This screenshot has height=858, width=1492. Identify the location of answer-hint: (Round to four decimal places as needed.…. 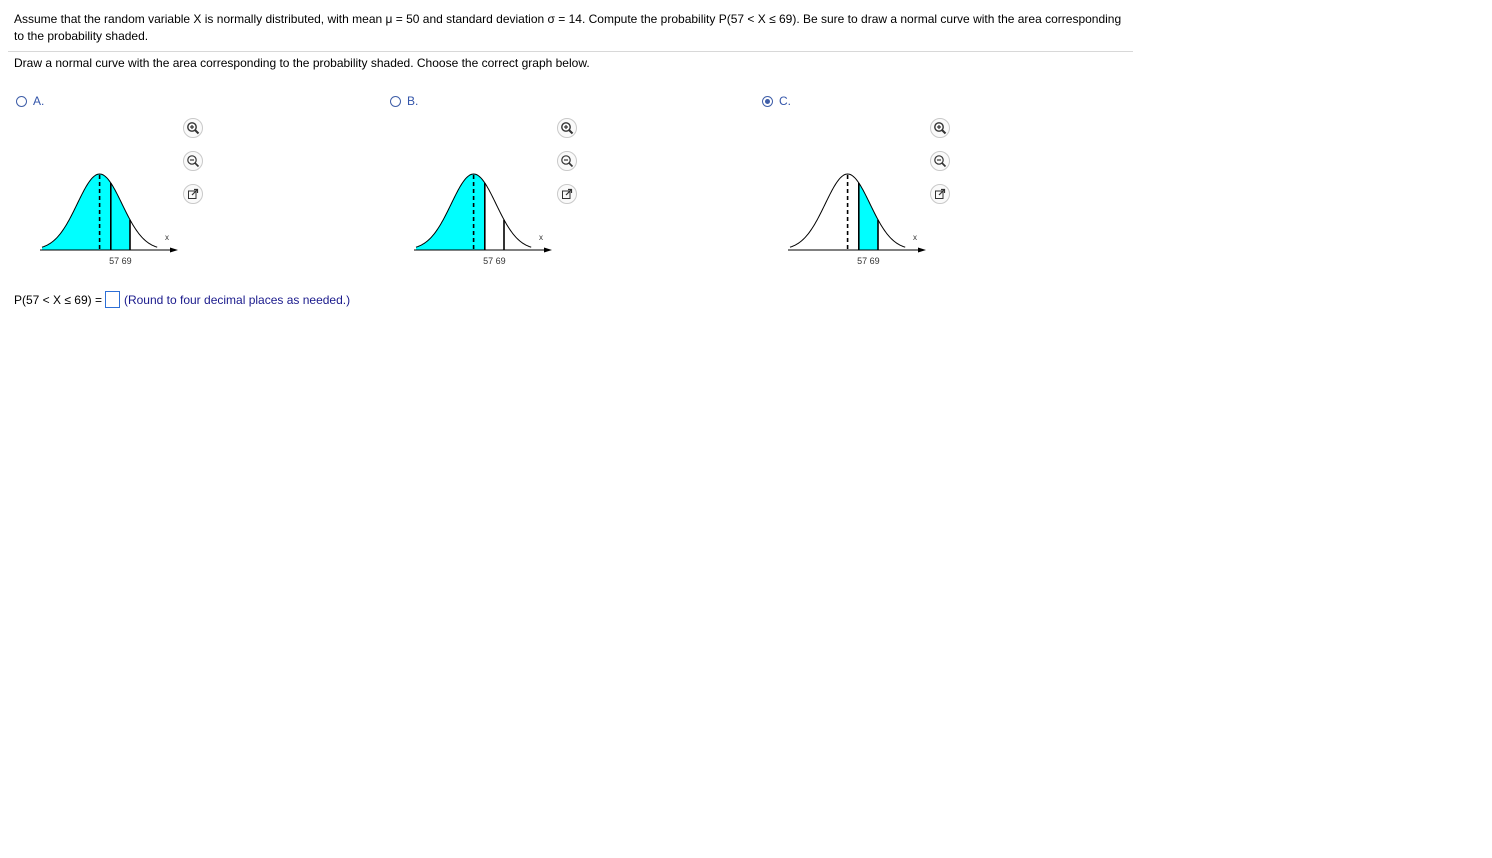
(237, 299).